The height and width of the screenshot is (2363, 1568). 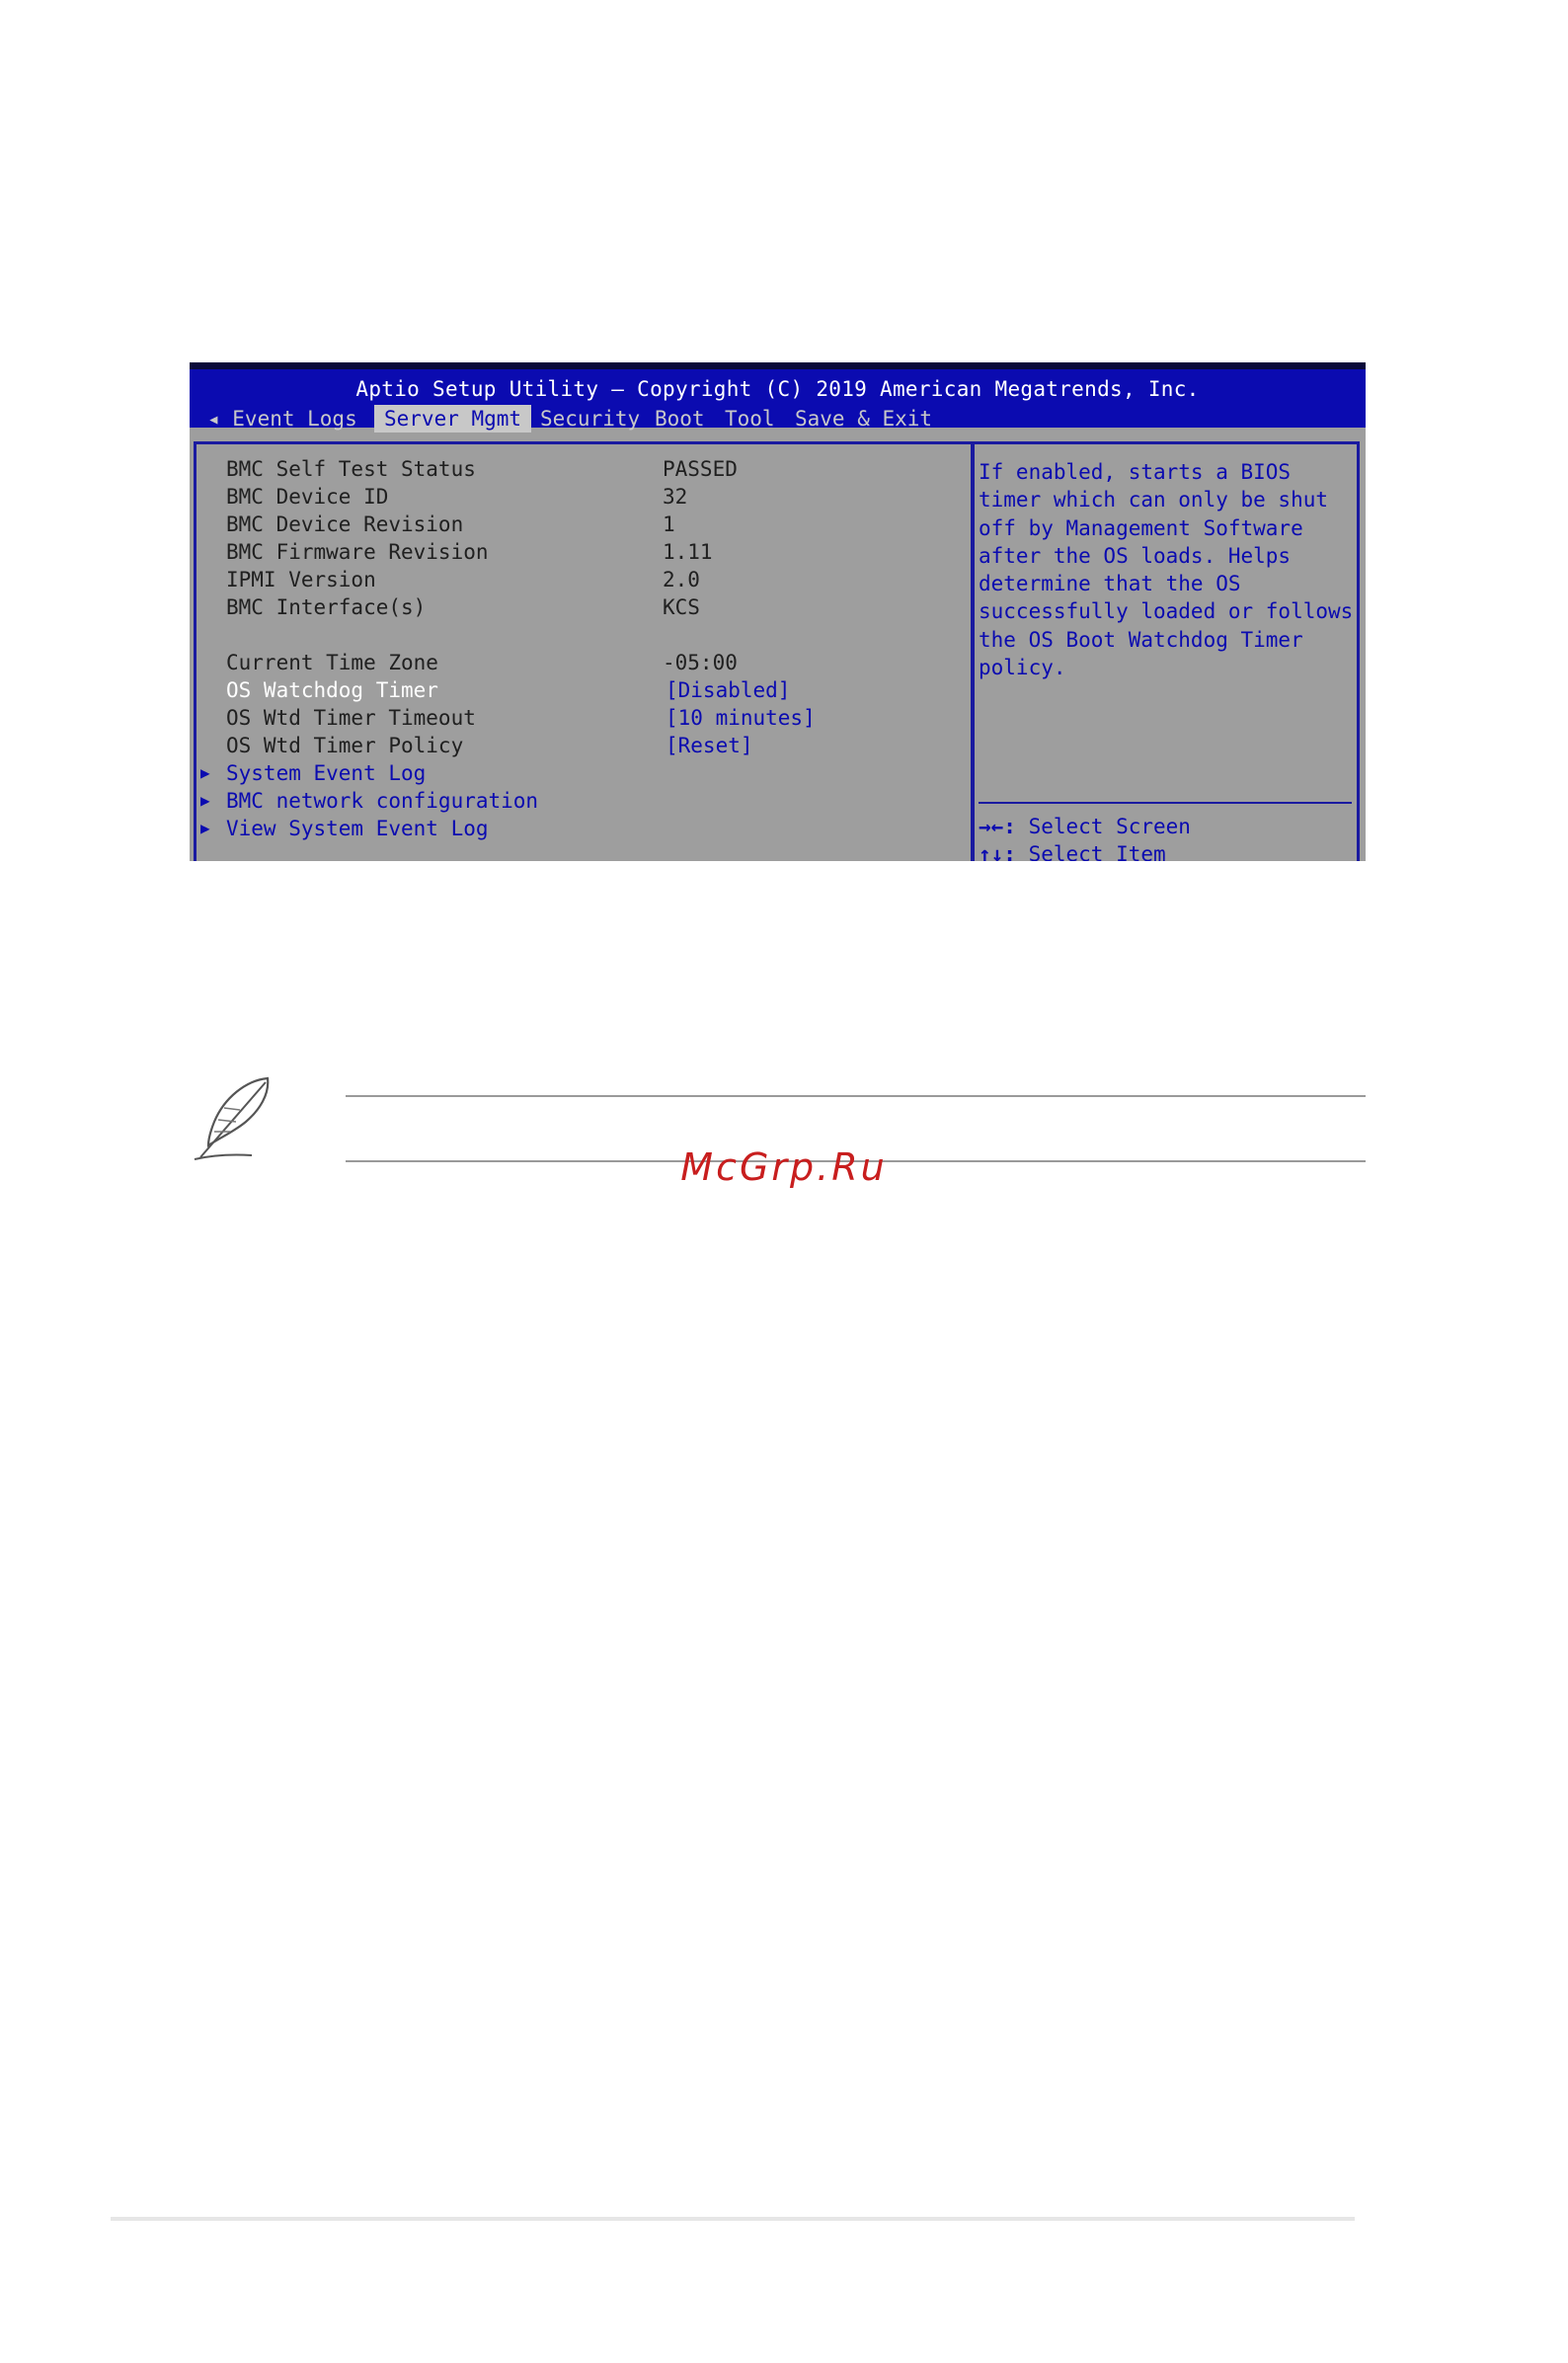 I want to click on setting-label: OS Wtd Timer Timeout, so click(x=351, y=718).